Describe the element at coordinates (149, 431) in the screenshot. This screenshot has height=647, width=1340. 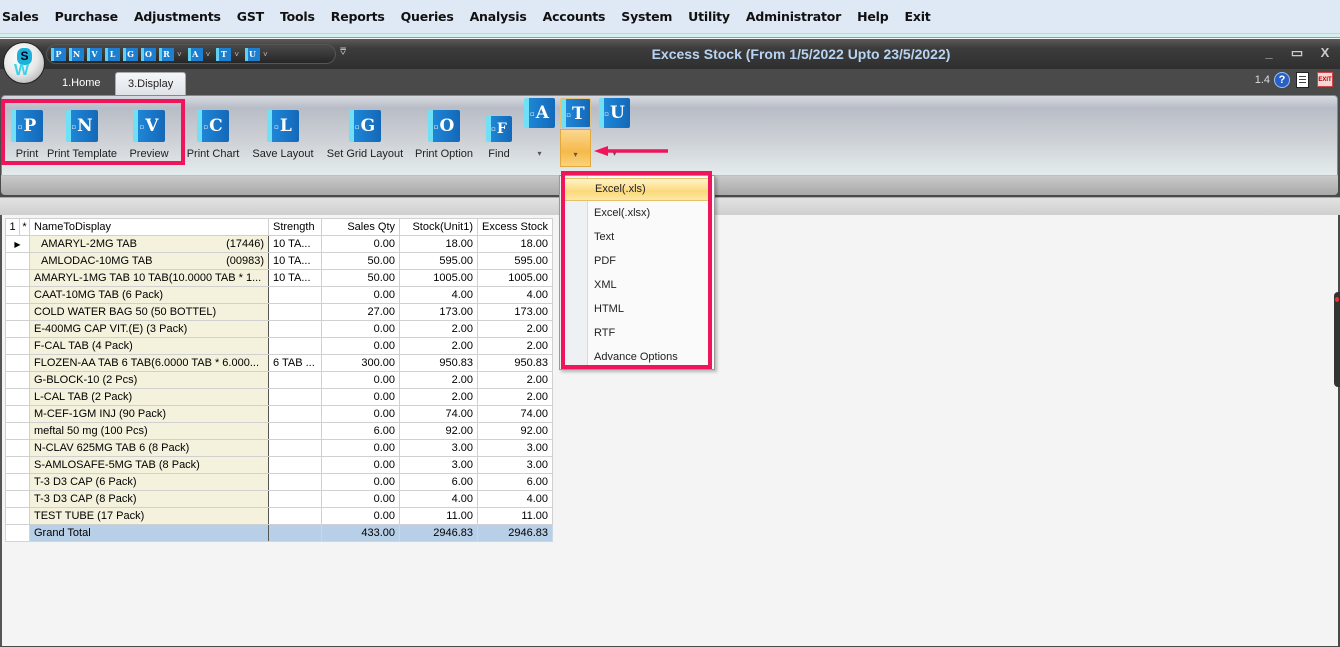
I see `cell-name: meftal 50 mg (100 Pcs)` at that location.